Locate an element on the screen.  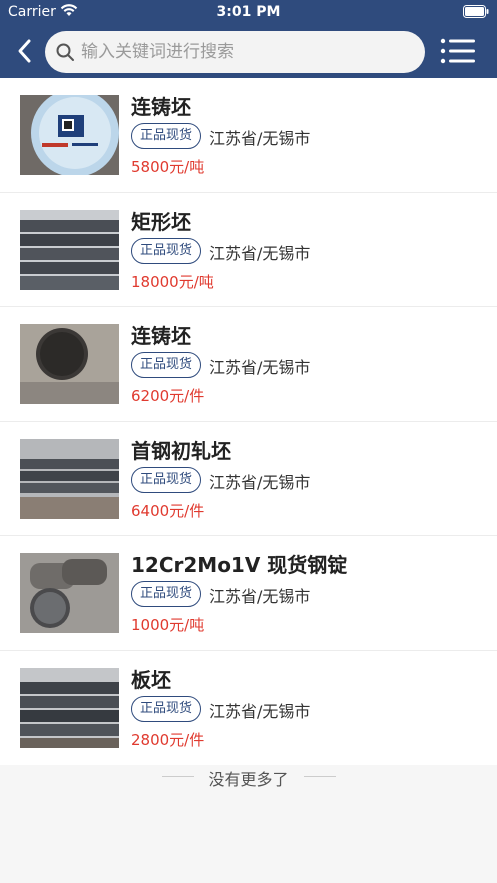
back-arrow-icon is located at coordinates (24, 51).